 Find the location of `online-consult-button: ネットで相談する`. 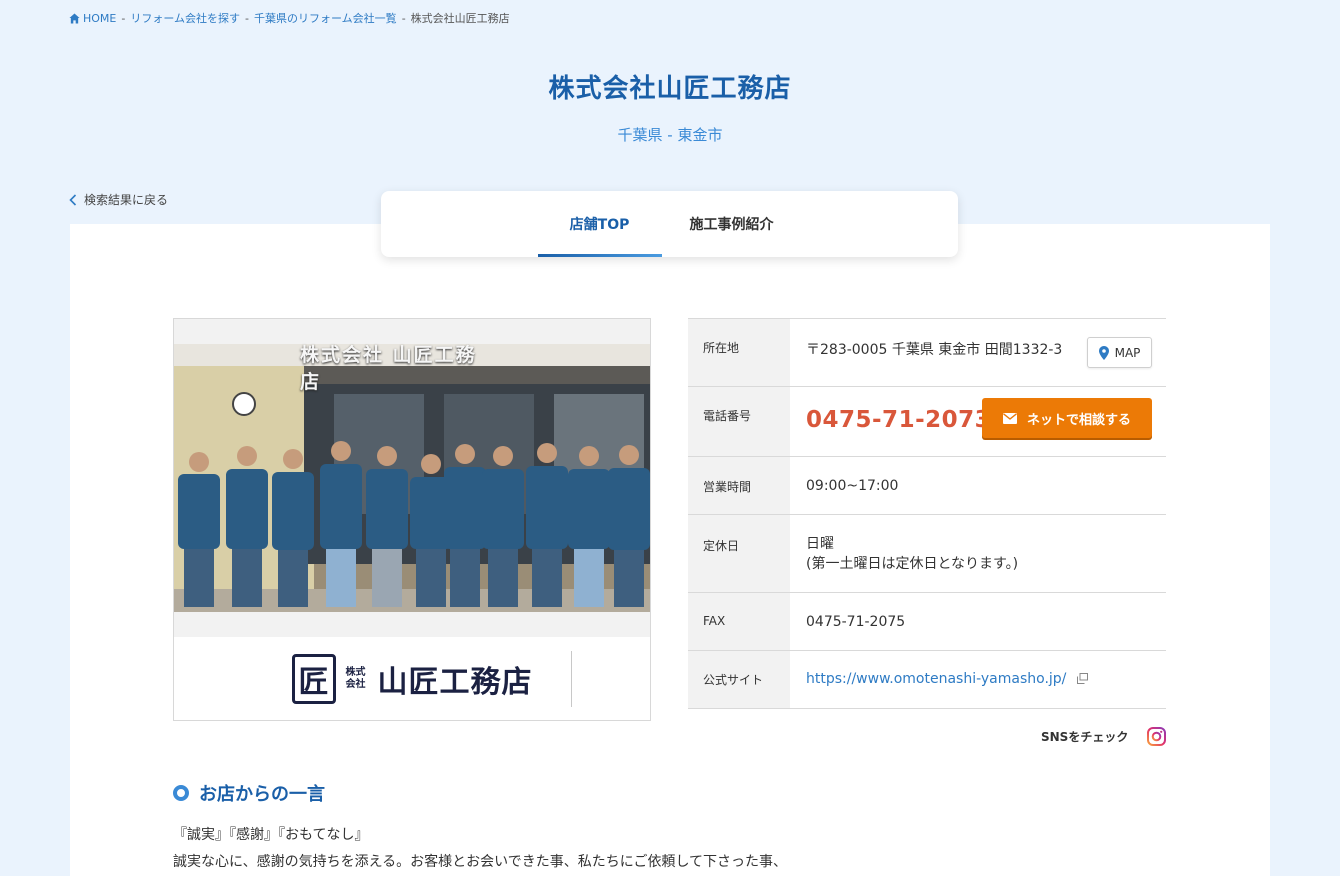

online-consult-button: ネットで相談する is located at coordinates (1067, 418).